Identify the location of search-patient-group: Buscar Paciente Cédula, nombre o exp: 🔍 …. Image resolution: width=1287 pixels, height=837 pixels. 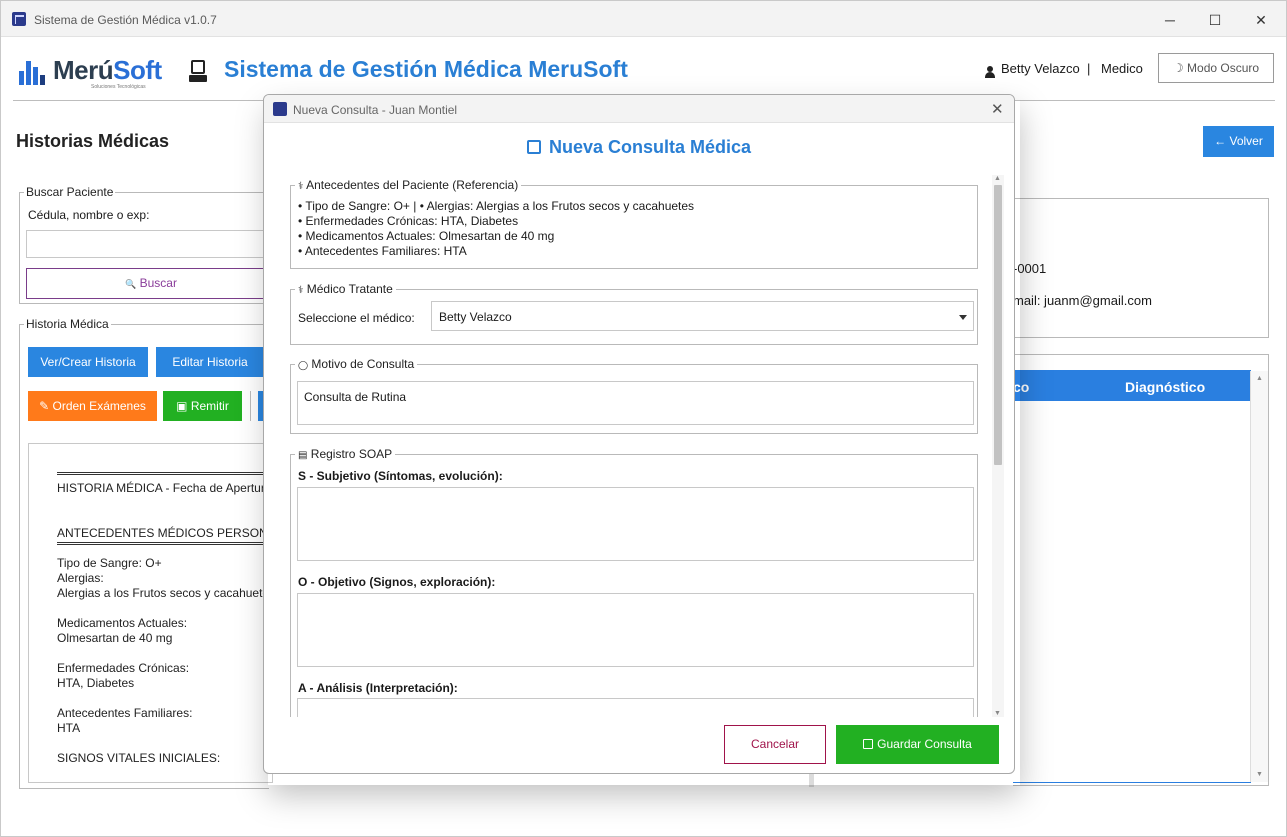
(147, 244).